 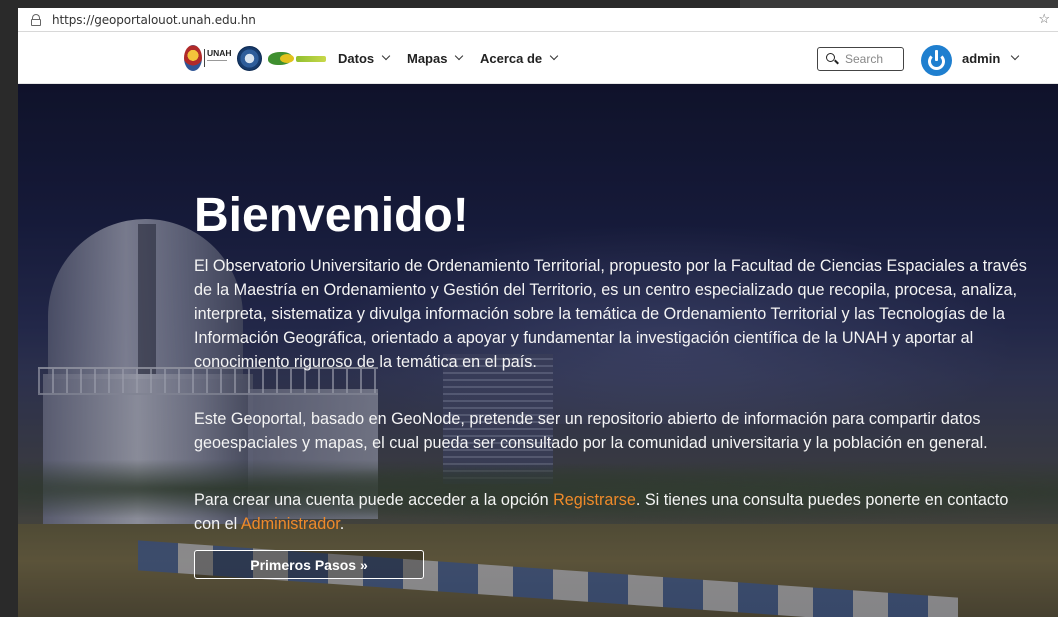 I want to click on search-input, so click(x=873, y=59).